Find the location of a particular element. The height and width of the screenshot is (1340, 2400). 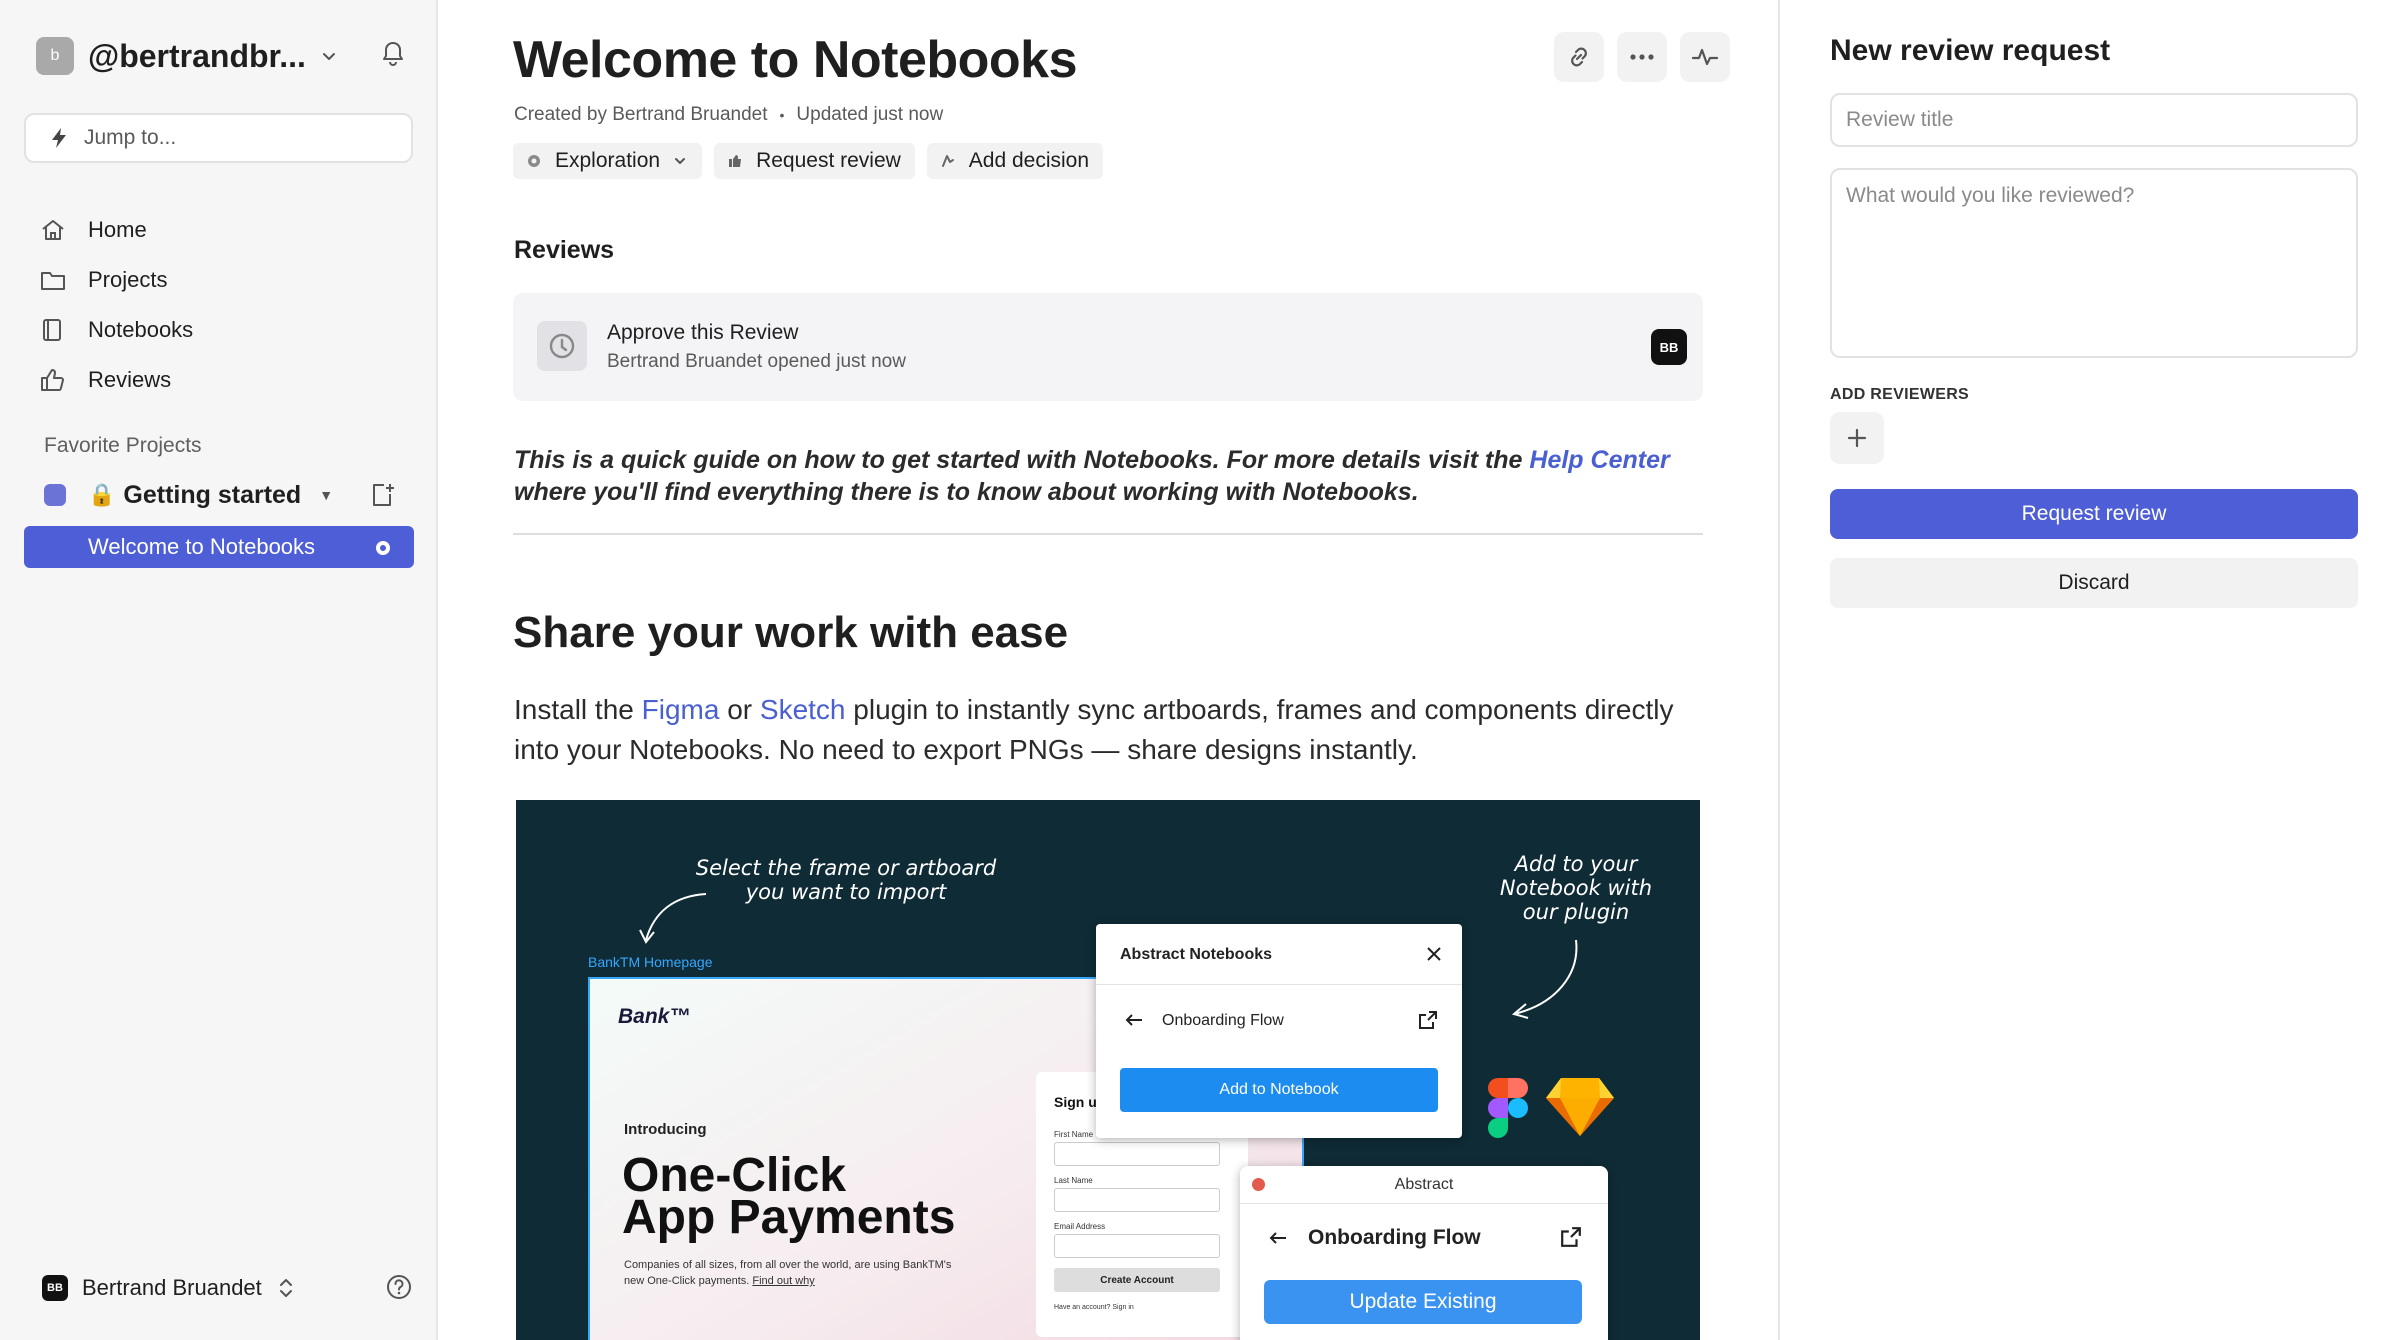

activity-icon is located at coordinates (1705, 57).